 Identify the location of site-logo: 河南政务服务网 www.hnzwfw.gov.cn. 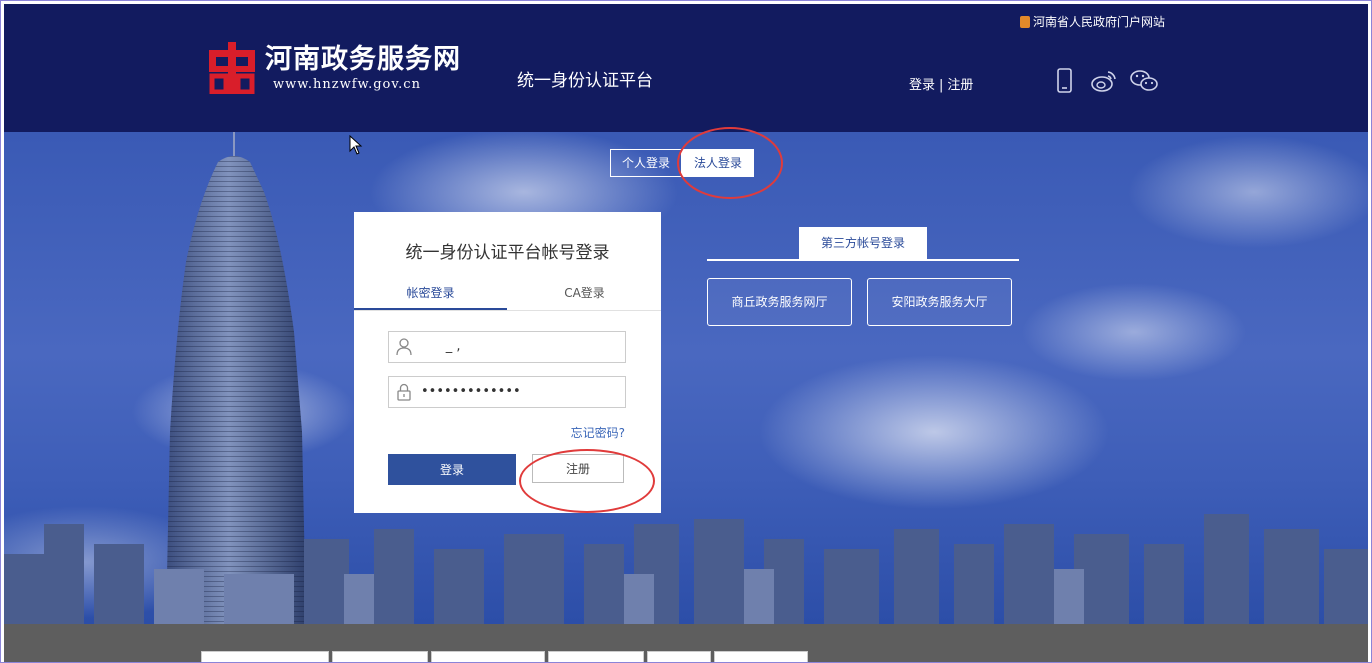
(335, 68).